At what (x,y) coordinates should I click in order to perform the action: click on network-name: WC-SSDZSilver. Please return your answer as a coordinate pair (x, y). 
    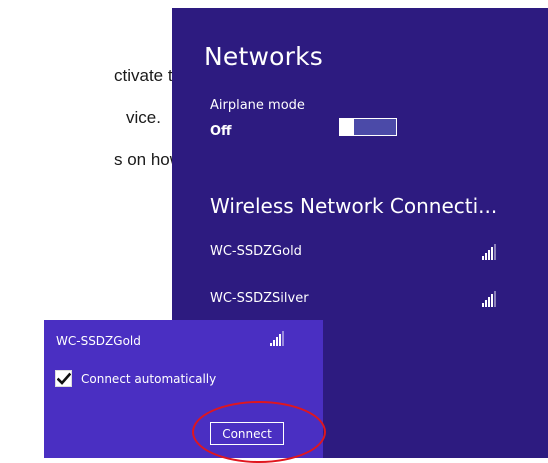
    Looking at the image, I should click on (259, 298).